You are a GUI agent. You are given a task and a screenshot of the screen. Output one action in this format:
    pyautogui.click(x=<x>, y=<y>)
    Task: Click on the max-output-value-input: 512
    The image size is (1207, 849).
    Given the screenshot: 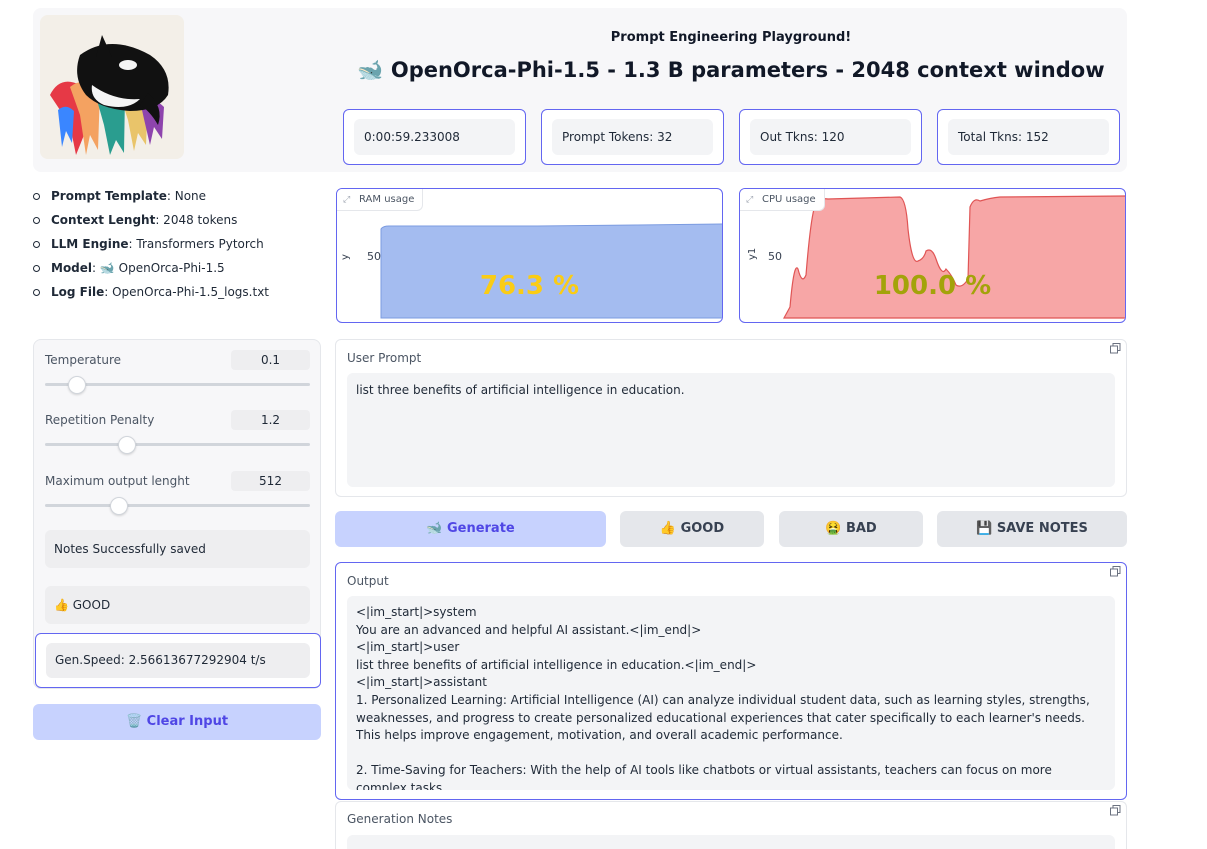 What is the action you would take?
    pyautogui.click(x=270, y=481)
    